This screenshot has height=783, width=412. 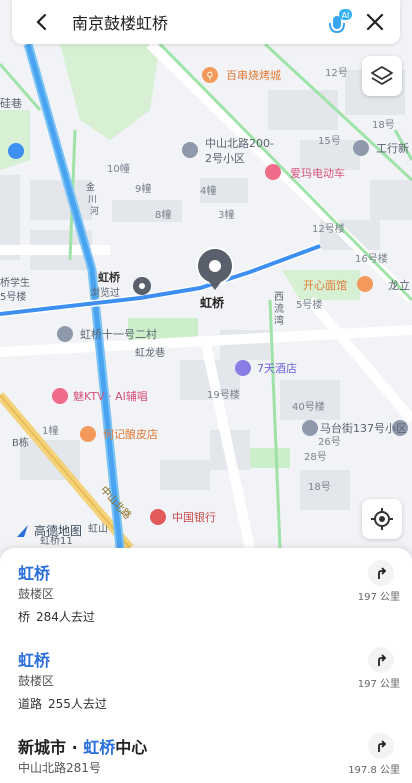 I want to click on label-school-1: 桥学生, so click(x=15, y=282).